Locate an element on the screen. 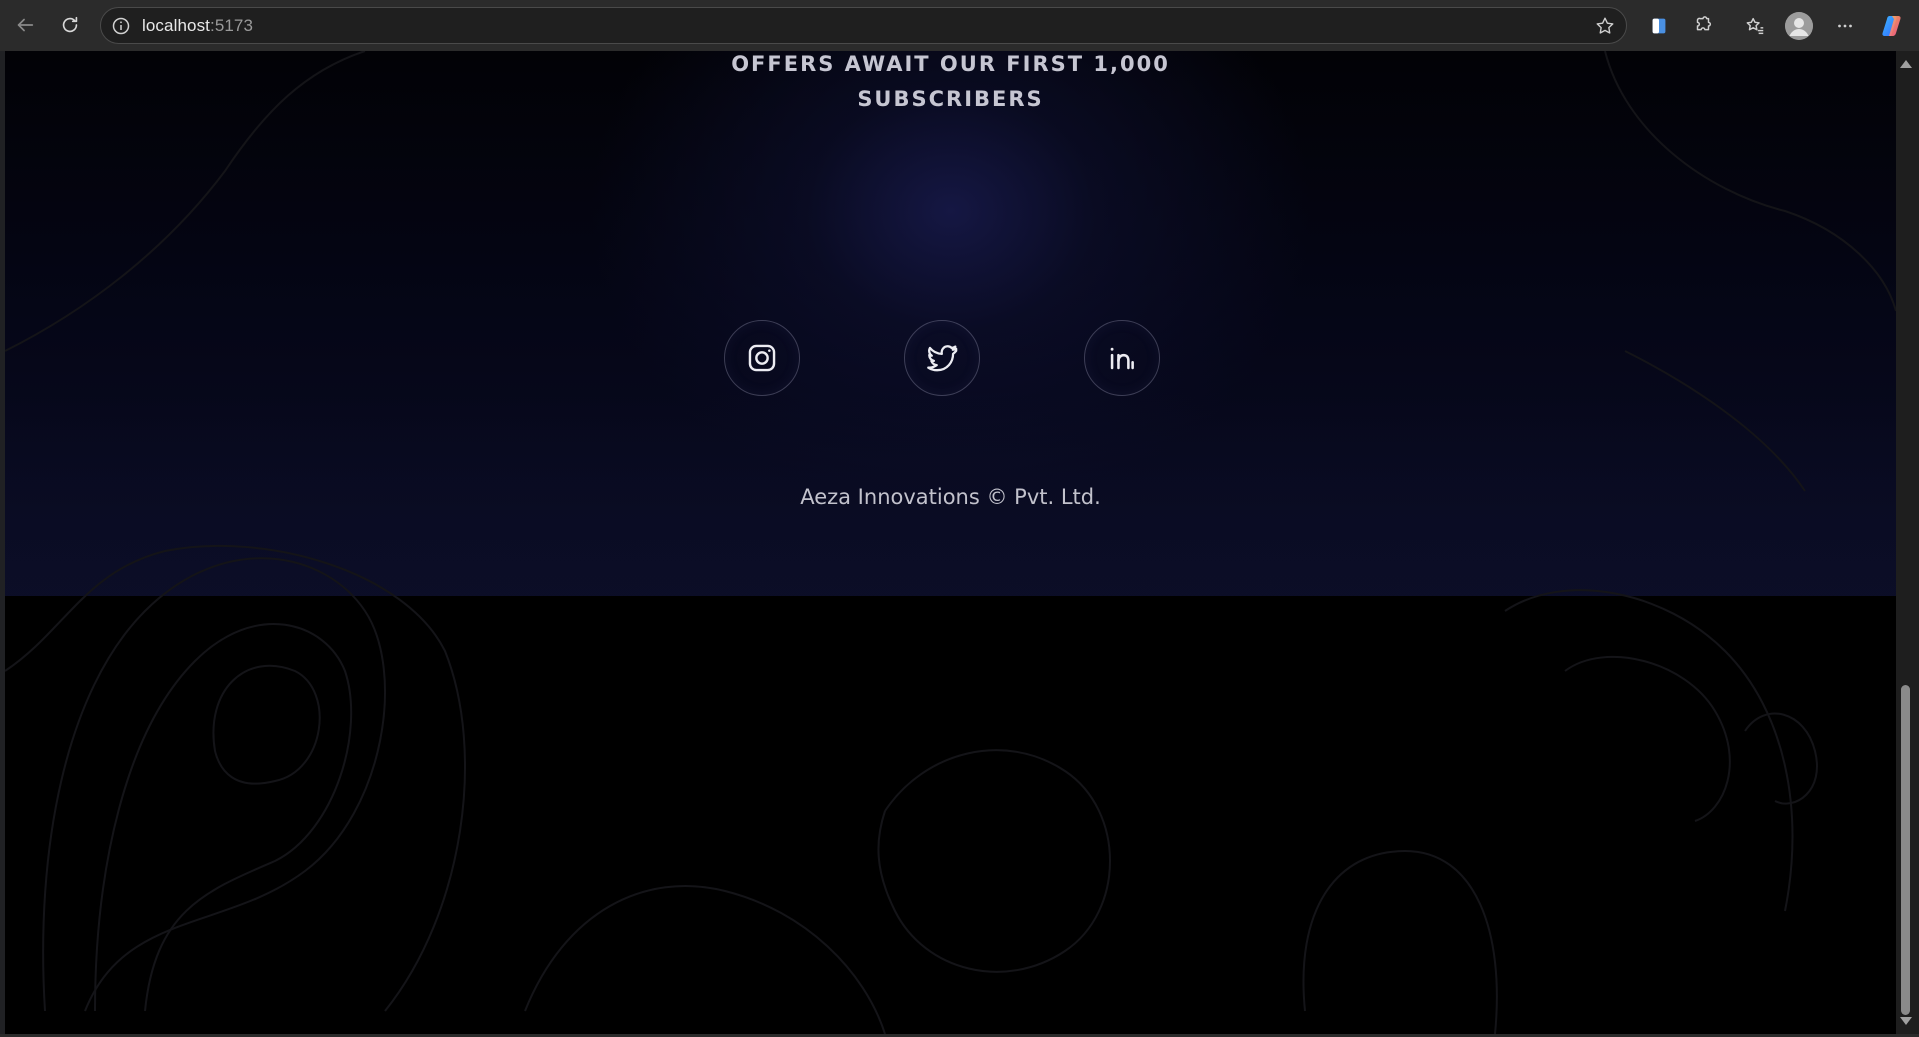 The height and width of the screenshot is (1037, 1919). url-text: localhost:5173 is located at coordinates (197, 26).